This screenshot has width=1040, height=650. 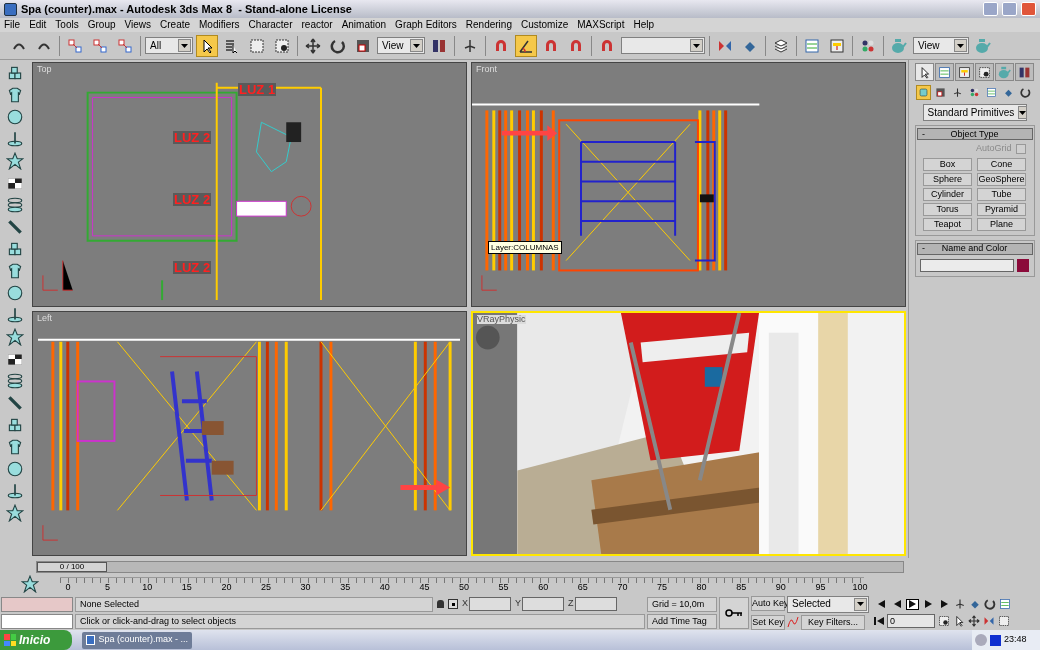 What do you see at coordinates (607, 45) in the screenshot?
I see `named-icon` at bounding box center [607, 45].